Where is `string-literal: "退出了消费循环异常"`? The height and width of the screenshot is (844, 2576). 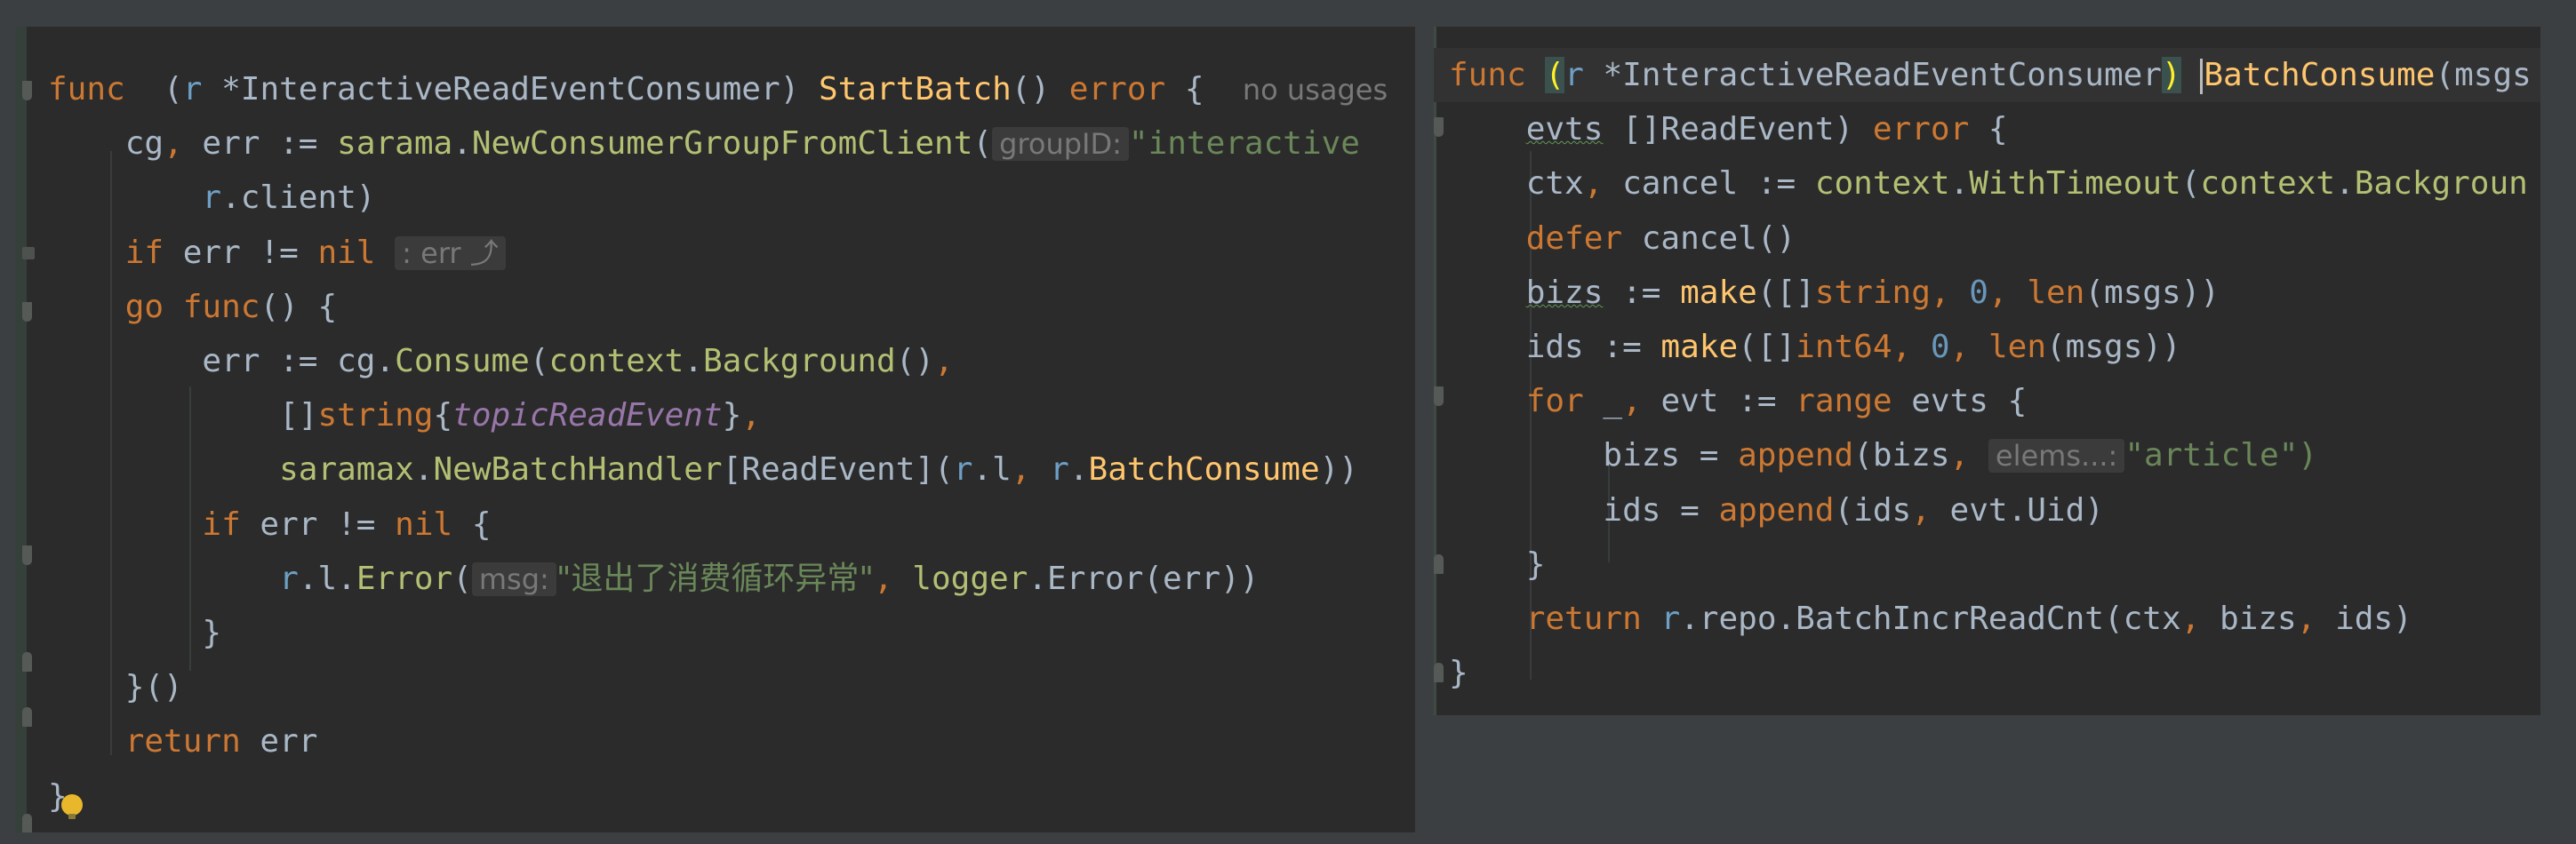
string-literal: "退出了消费循环异常" is located at coordinates (715, 579).